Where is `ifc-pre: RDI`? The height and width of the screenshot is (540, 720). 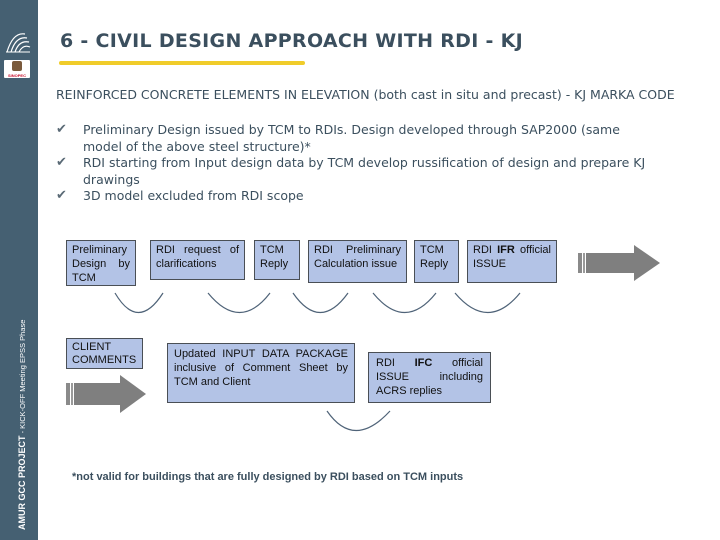
ifc-pre: RDI is located at coordinates (395, 363).